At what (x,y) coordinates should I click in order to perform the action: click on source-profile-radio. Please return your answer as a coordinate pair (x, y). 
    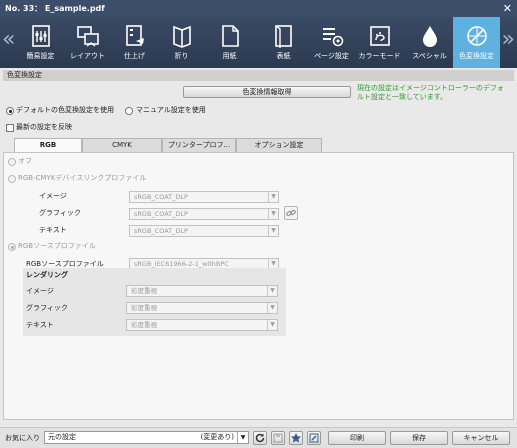
    Looking at the image, I should click on (12, 247).